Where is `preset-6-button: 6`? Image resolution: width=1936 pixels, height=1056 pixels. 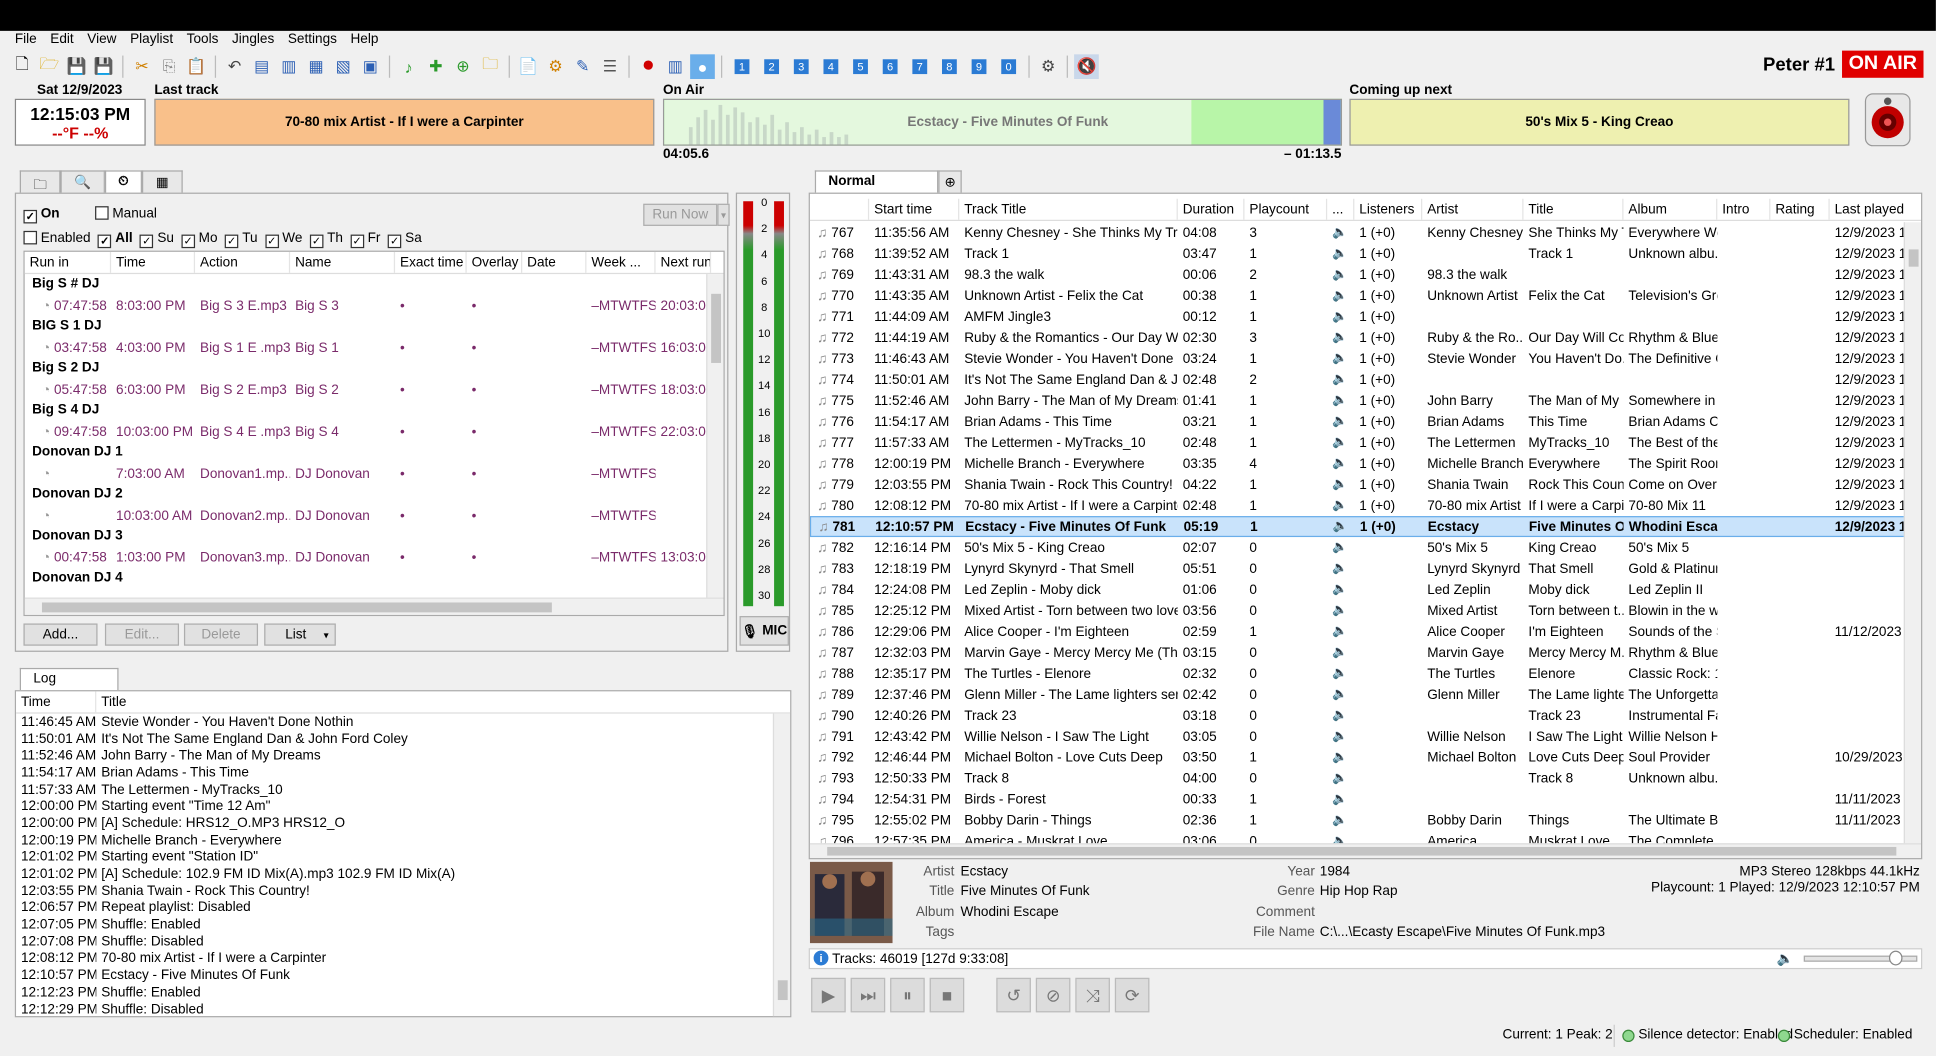
preset-6-button: 6 is located at coordinates (890, 67).